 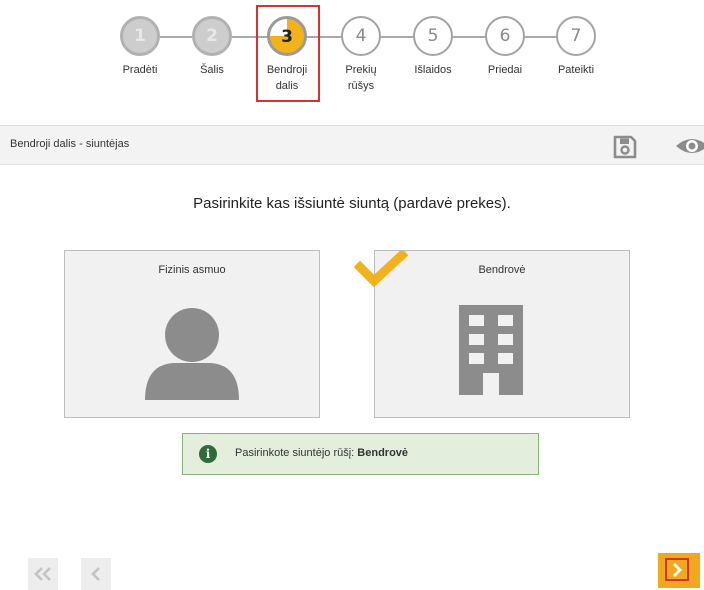 What do you see at coordinates (140, 70) in the screenshot?
I see `step-1-label: Pradėti` at bounding box center [140, 70].